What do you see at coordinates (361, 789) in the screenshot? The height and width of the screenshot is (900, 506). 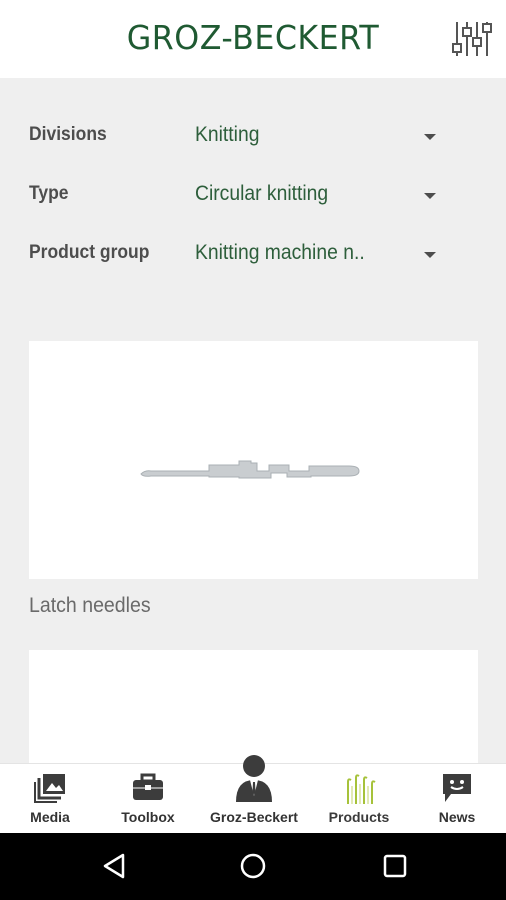 I see `needles-icon` at bounding box center [361, 789].